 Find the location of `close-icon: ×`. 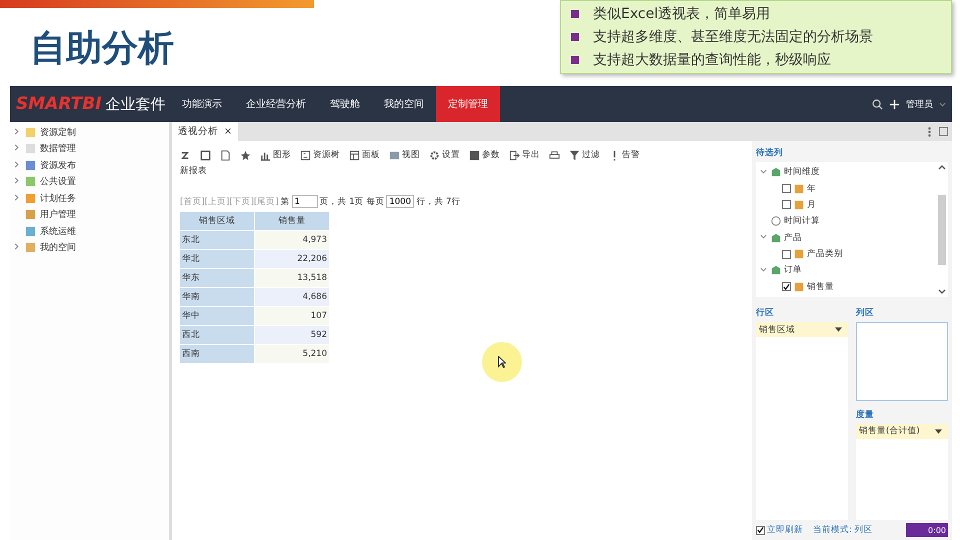

close-icon: × is located at coordinates (228, 131).